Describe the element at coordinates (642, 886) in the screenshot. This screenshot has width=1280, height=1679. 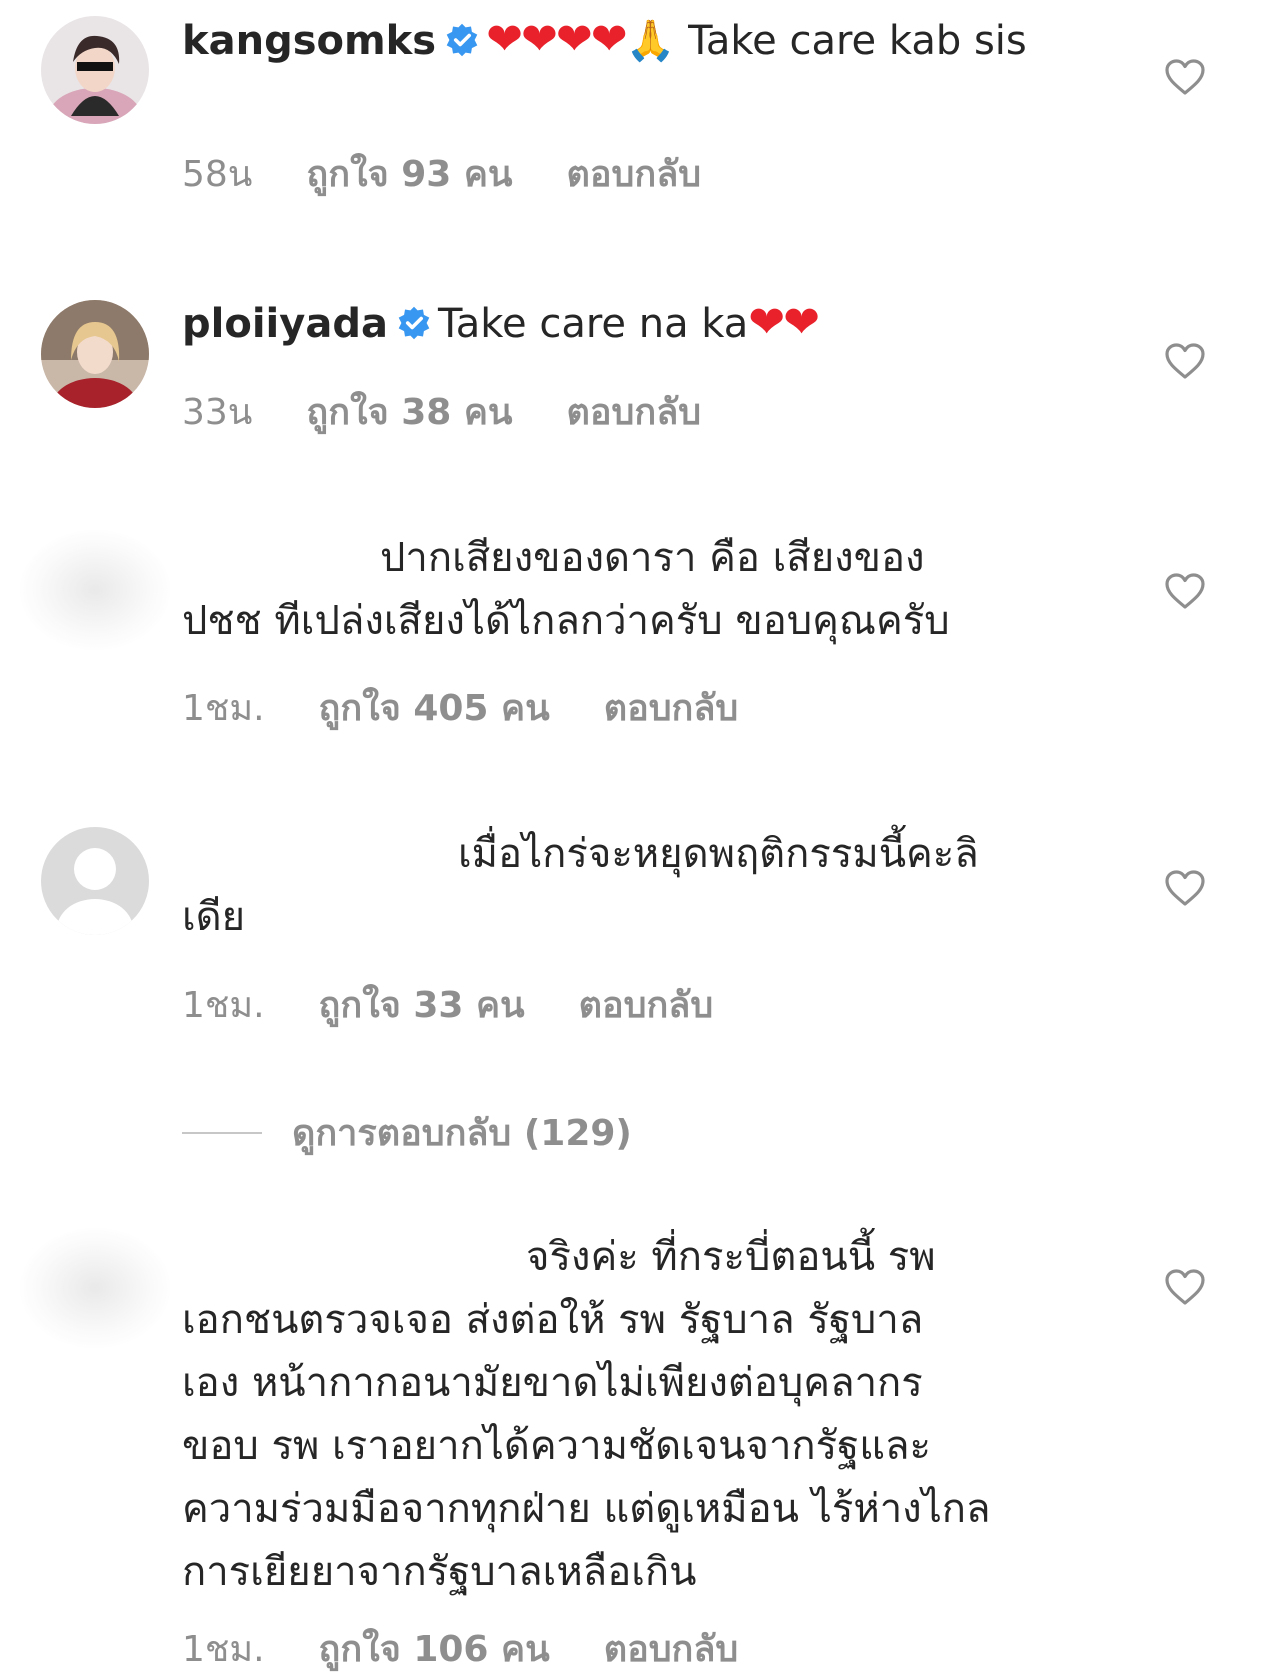
I see `comment-text: เมื่อไกร่จะหยุดพฤติกรรมนี้คะลิ เดีย` at that location.